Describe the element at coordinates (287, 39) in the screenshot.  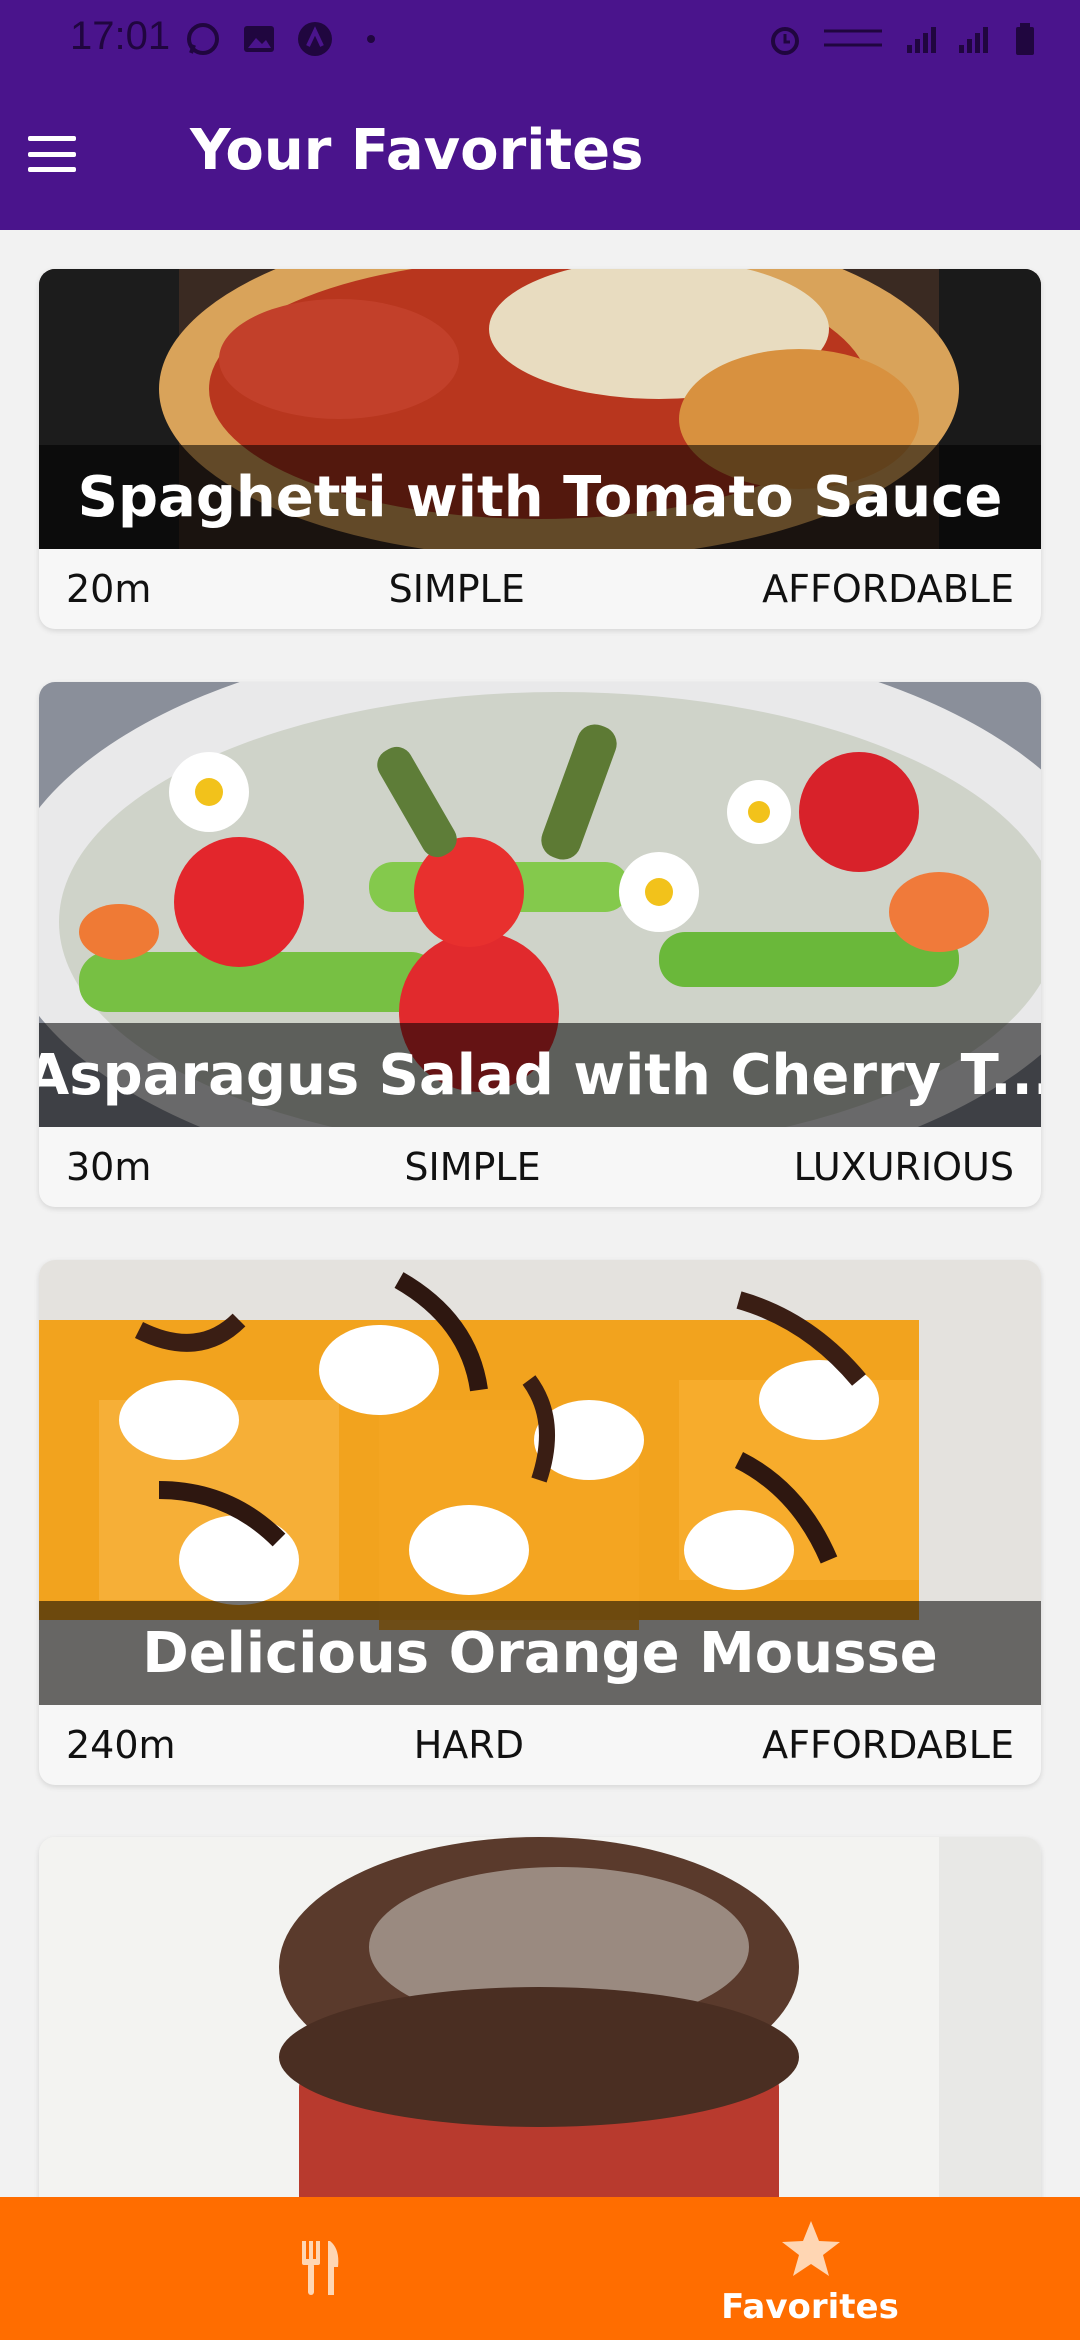
I see `status-icons-left` at that location.